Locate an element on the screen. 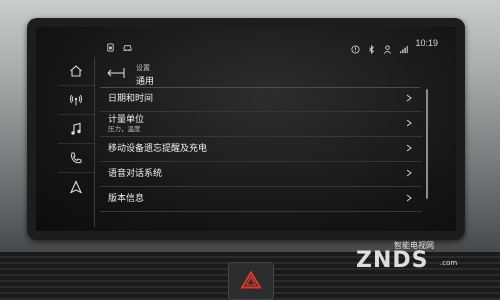  hazard-button is located at coordinates (251, 281).